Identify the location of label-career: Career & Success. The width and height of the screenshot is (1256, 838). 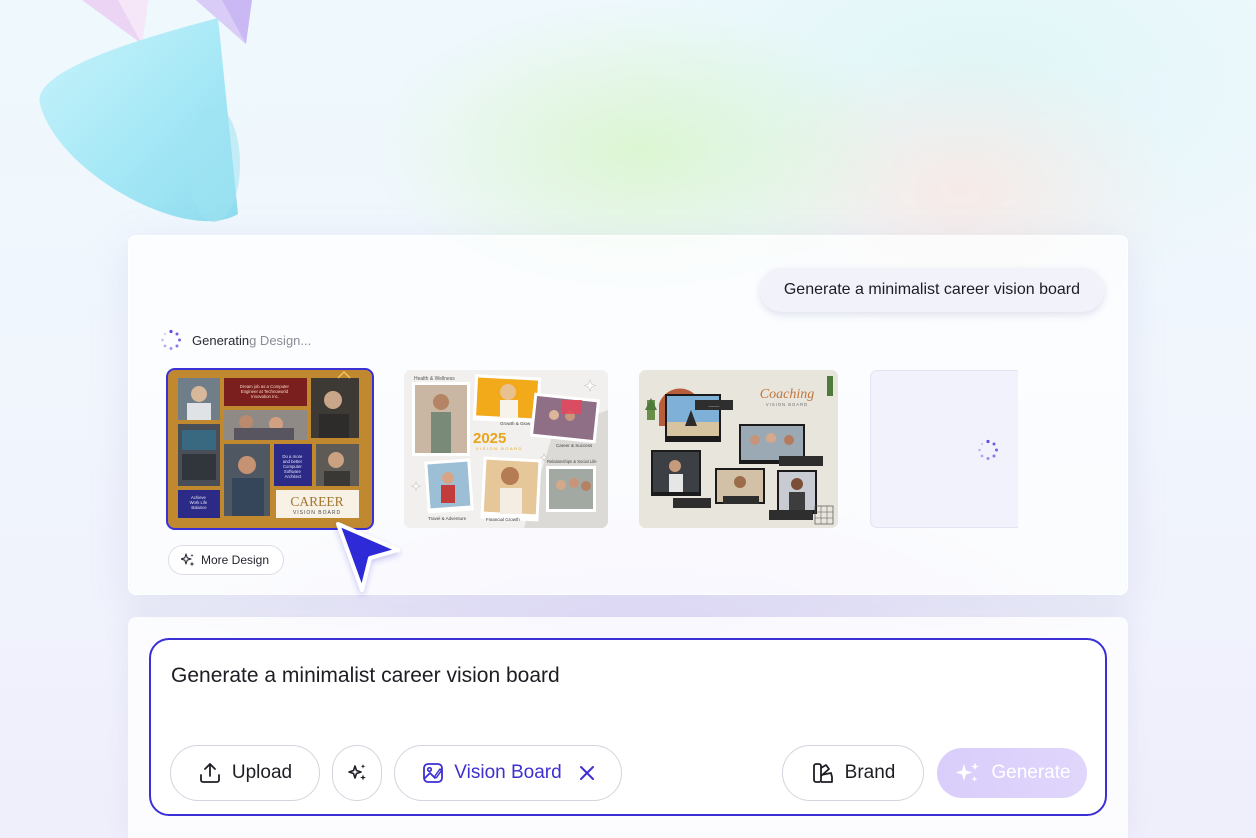
(574, 445).